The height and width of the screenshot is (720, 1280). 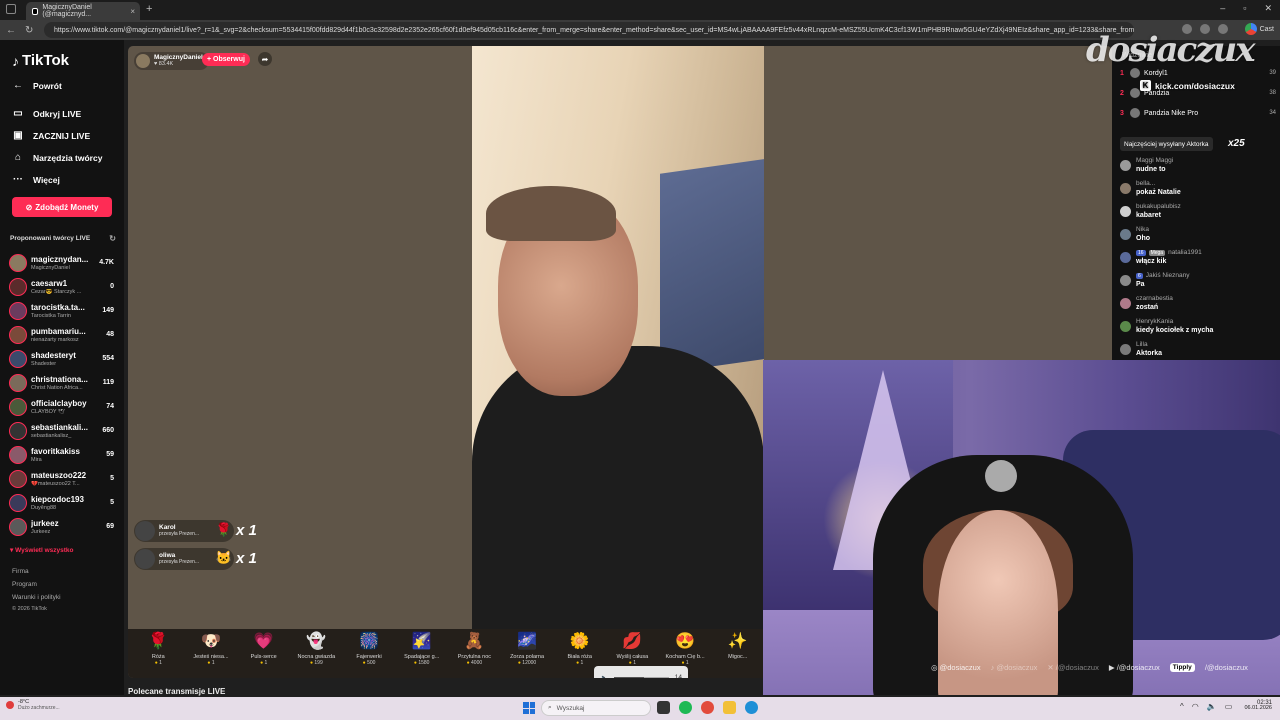 What do you see at coordinates (149, 9) in the screenshot?
I see `new-tab-button: +` at bounding box center [149, 9].